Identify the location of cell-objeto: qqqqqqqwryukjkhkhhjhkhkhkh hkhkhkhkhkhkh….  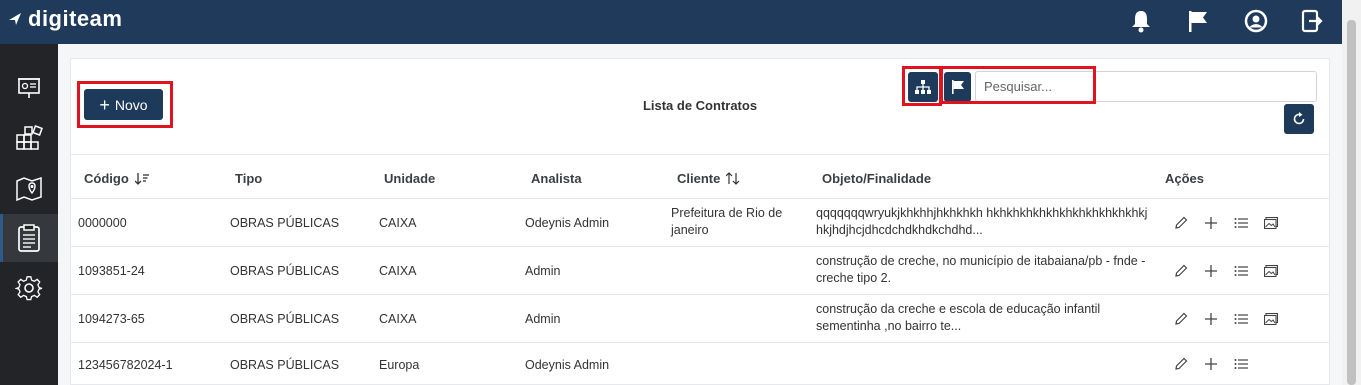
(982, 221).